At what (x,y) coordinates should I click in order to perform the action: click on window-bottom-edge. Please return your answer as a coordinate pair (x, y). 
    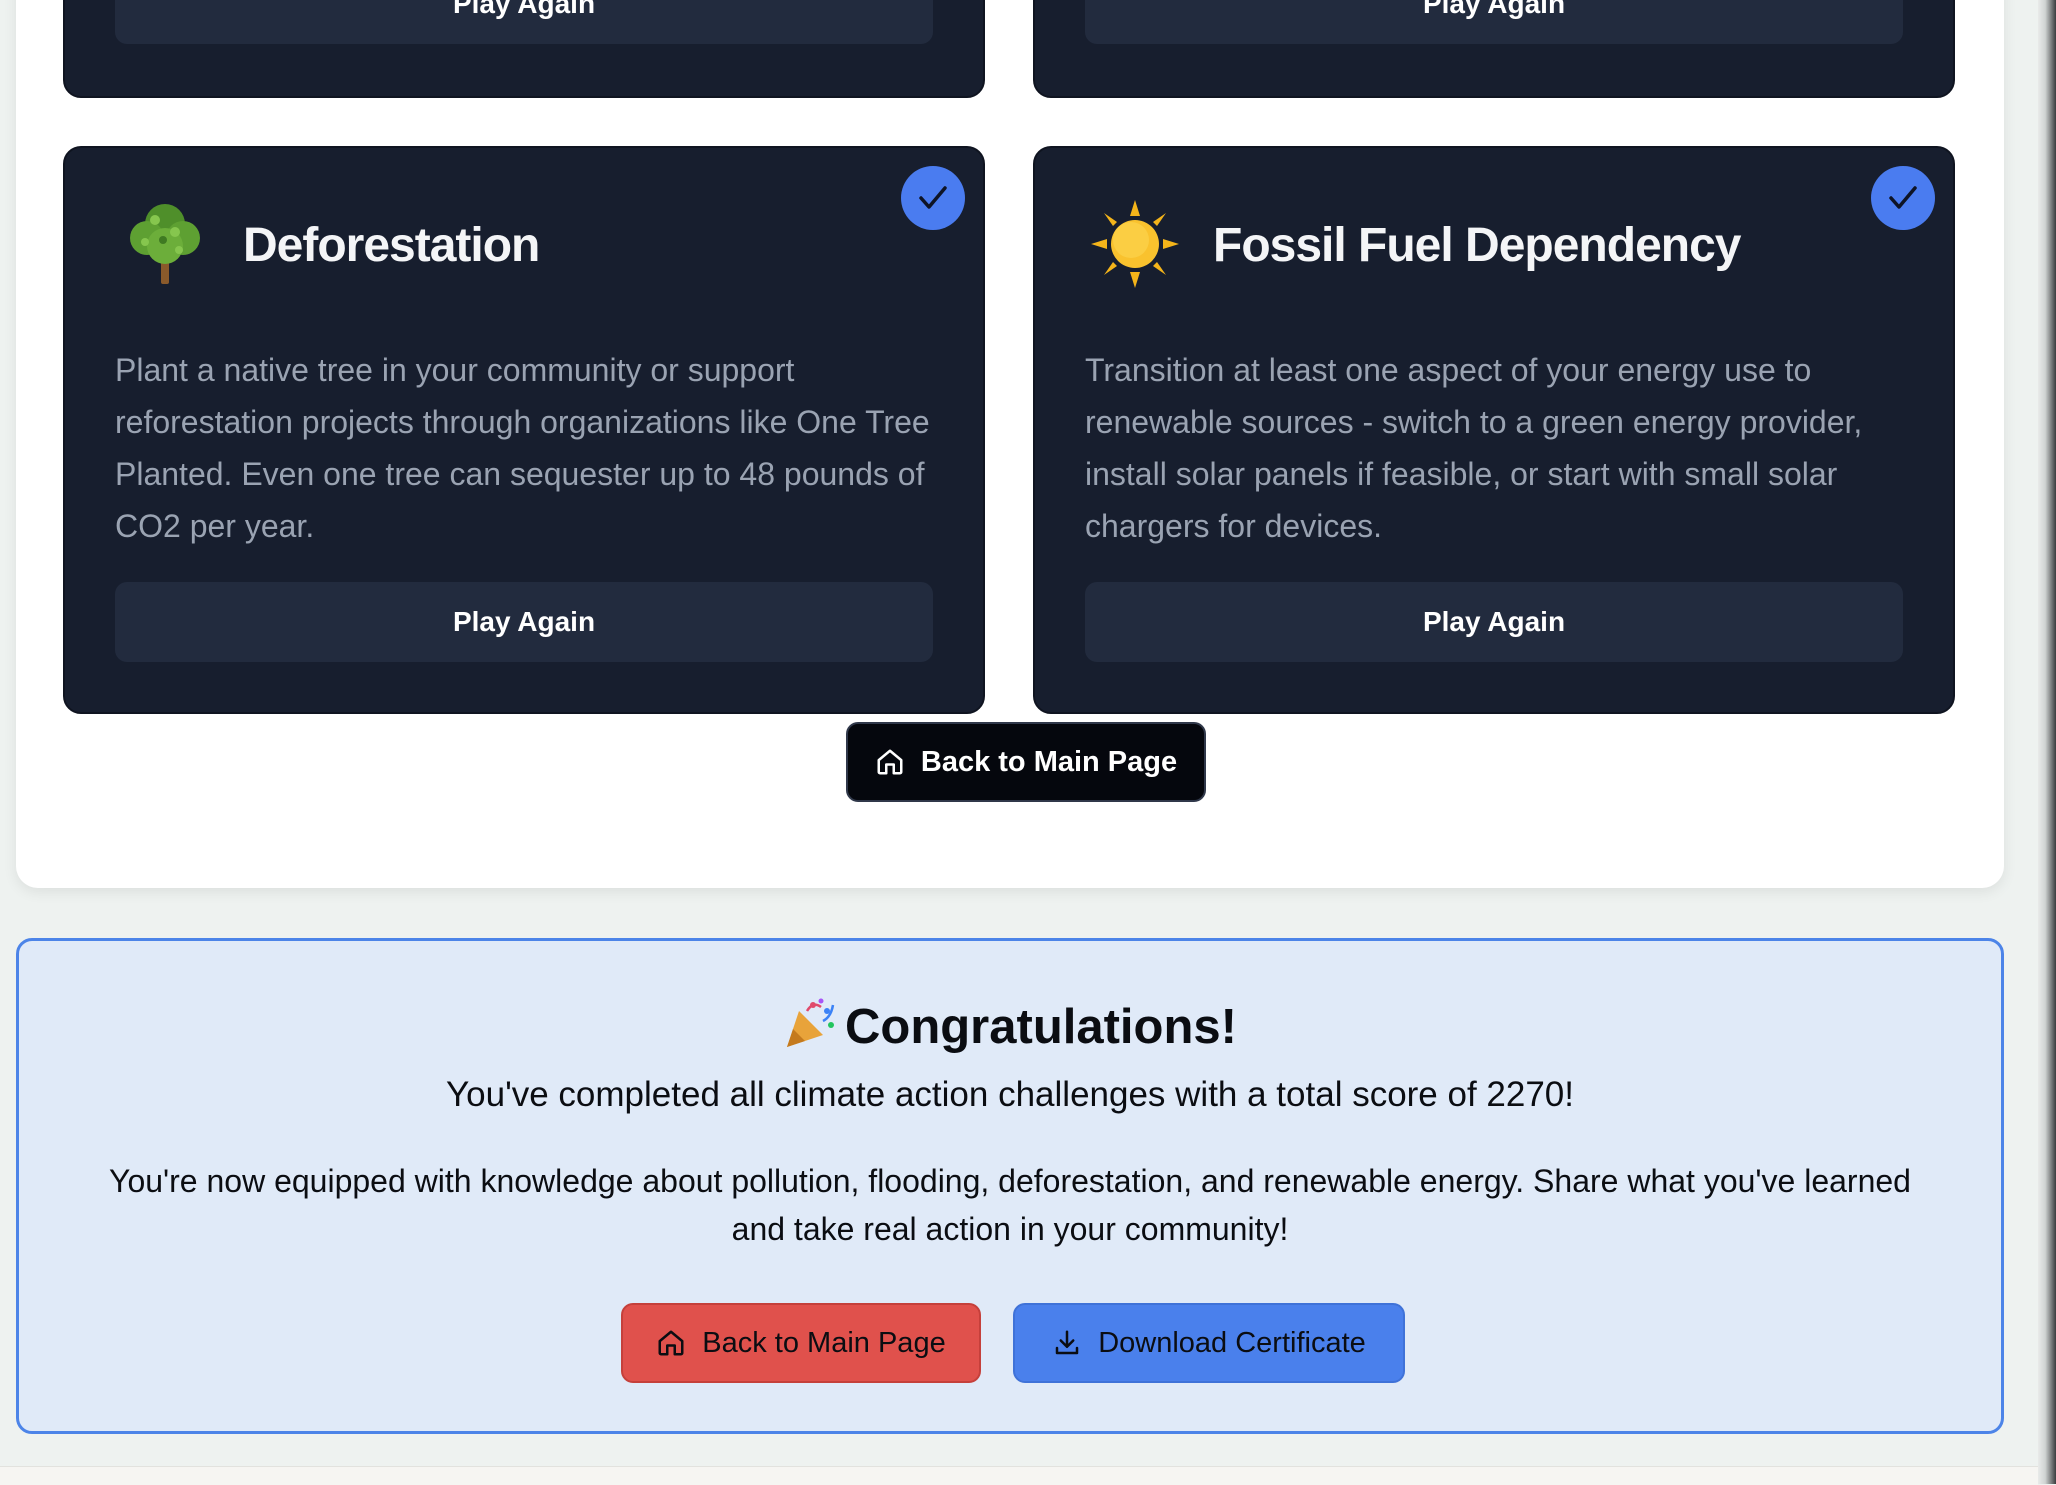
    Looking at the image, I should click on (1019, 1475).